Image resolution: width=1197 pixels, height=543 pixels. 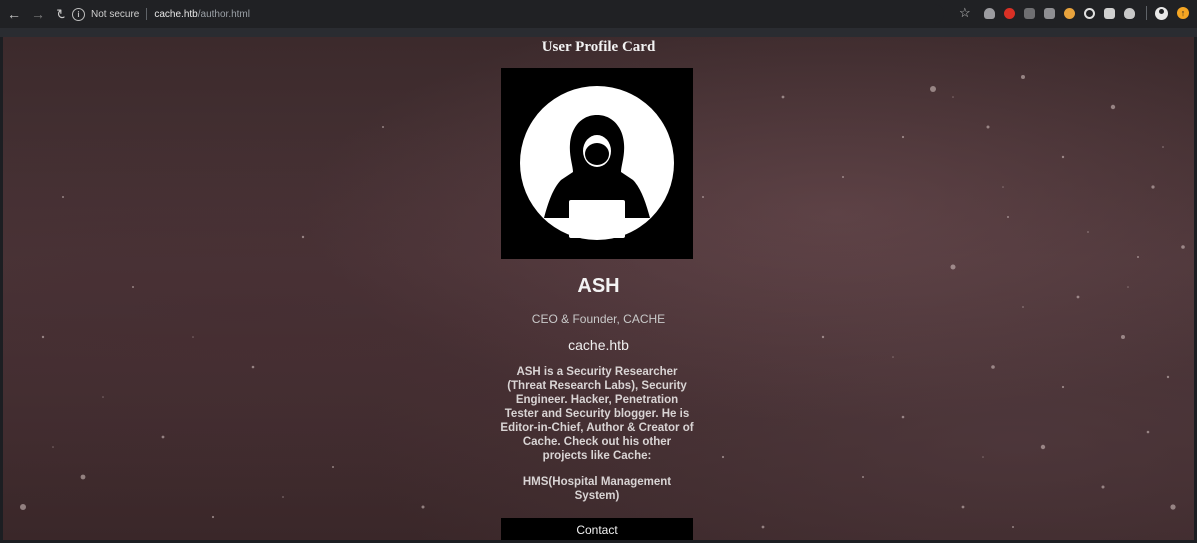 I want to click on forward-arrow-icon: →, so click(x=38, y=14).